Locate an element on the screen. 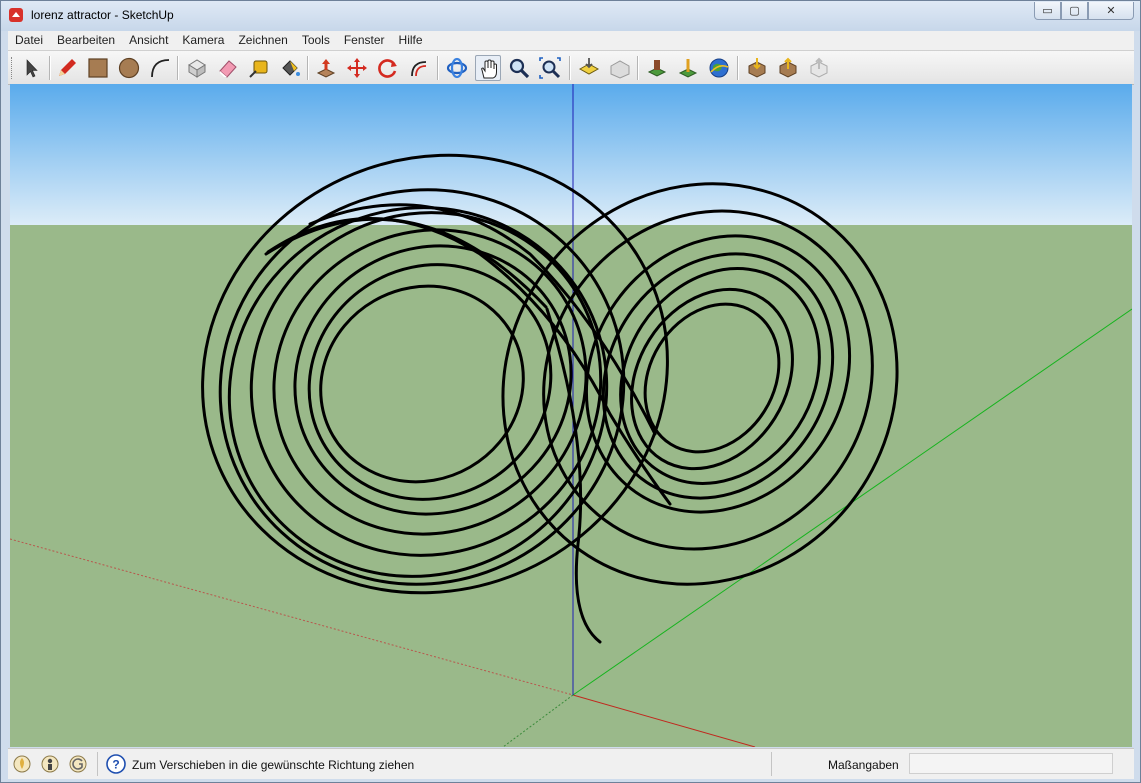  credits-icon is located at coordinates (50, 764).